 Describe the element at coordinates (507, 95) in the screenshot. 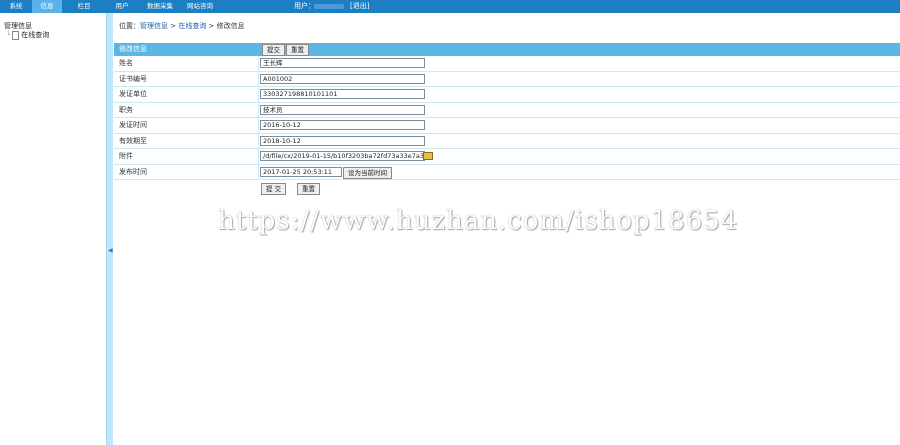

I see `form-row-issuer: 发证单位 330327198810101101` at that location.